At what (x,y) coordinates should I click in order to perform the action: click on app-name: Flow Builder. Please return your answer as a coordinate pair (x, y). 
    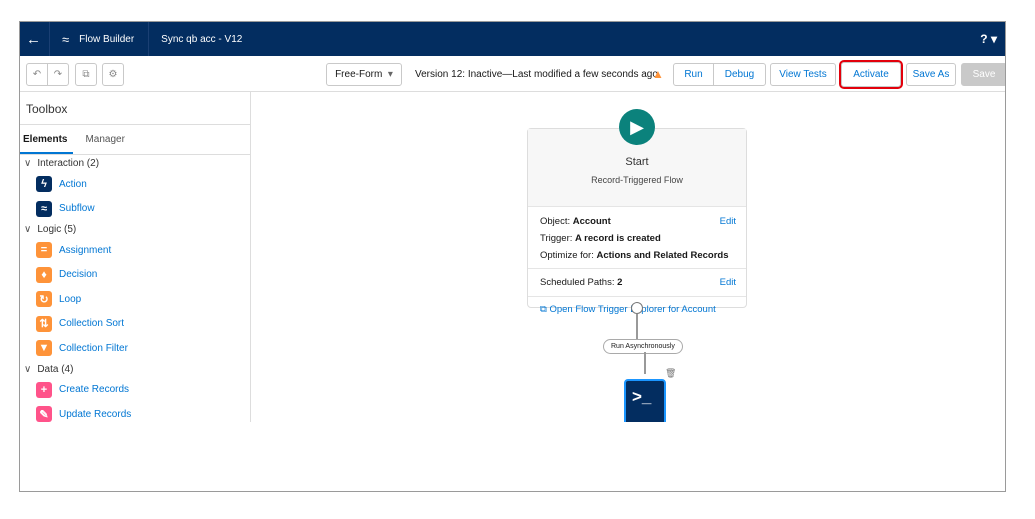
    Looking at the image, I should click on (107, 39).